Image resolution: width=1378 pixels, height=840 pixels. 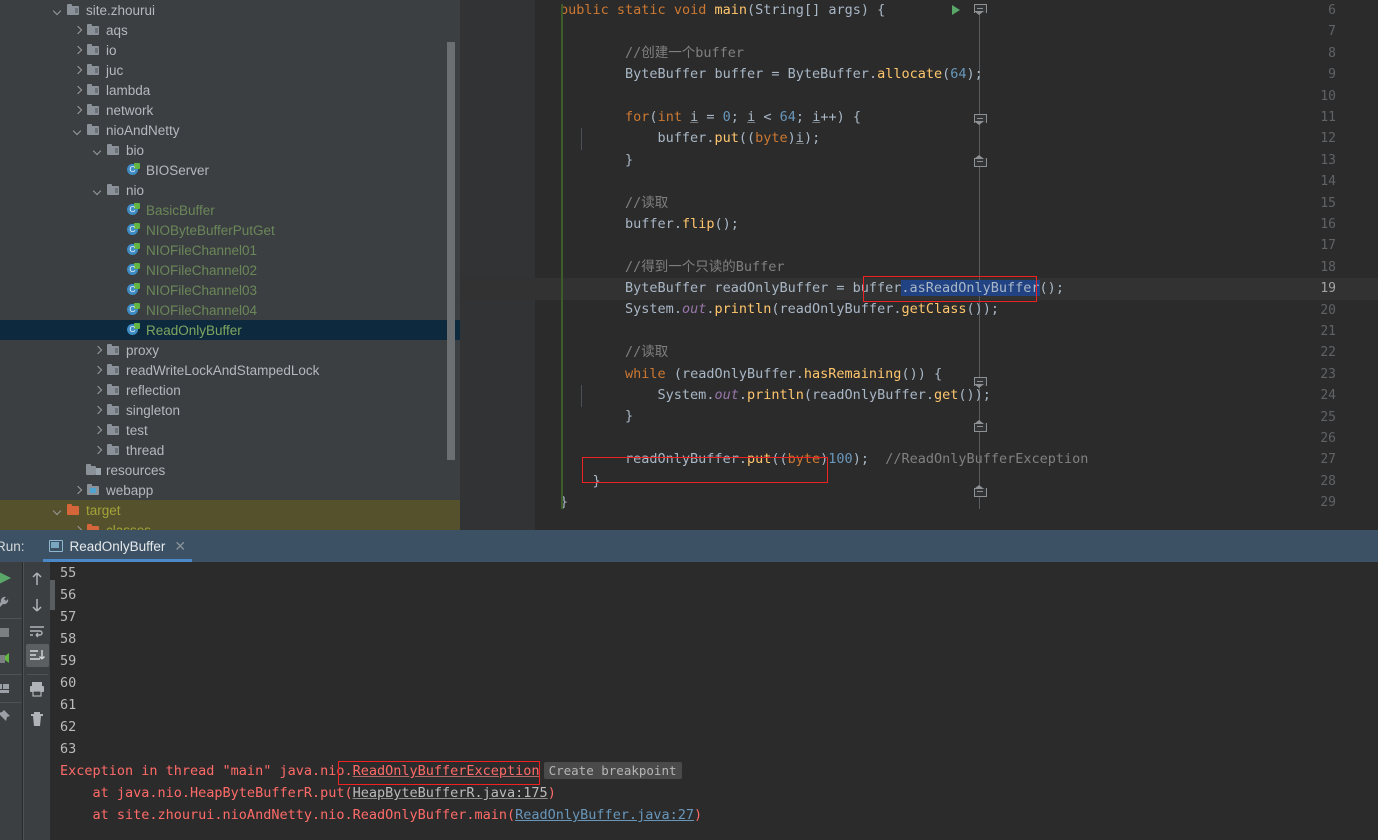 What do you see at coordinates (230, 390) in the screenshot?
I see `tree-item-reflection: reflection` at bounding box center [230, 390].